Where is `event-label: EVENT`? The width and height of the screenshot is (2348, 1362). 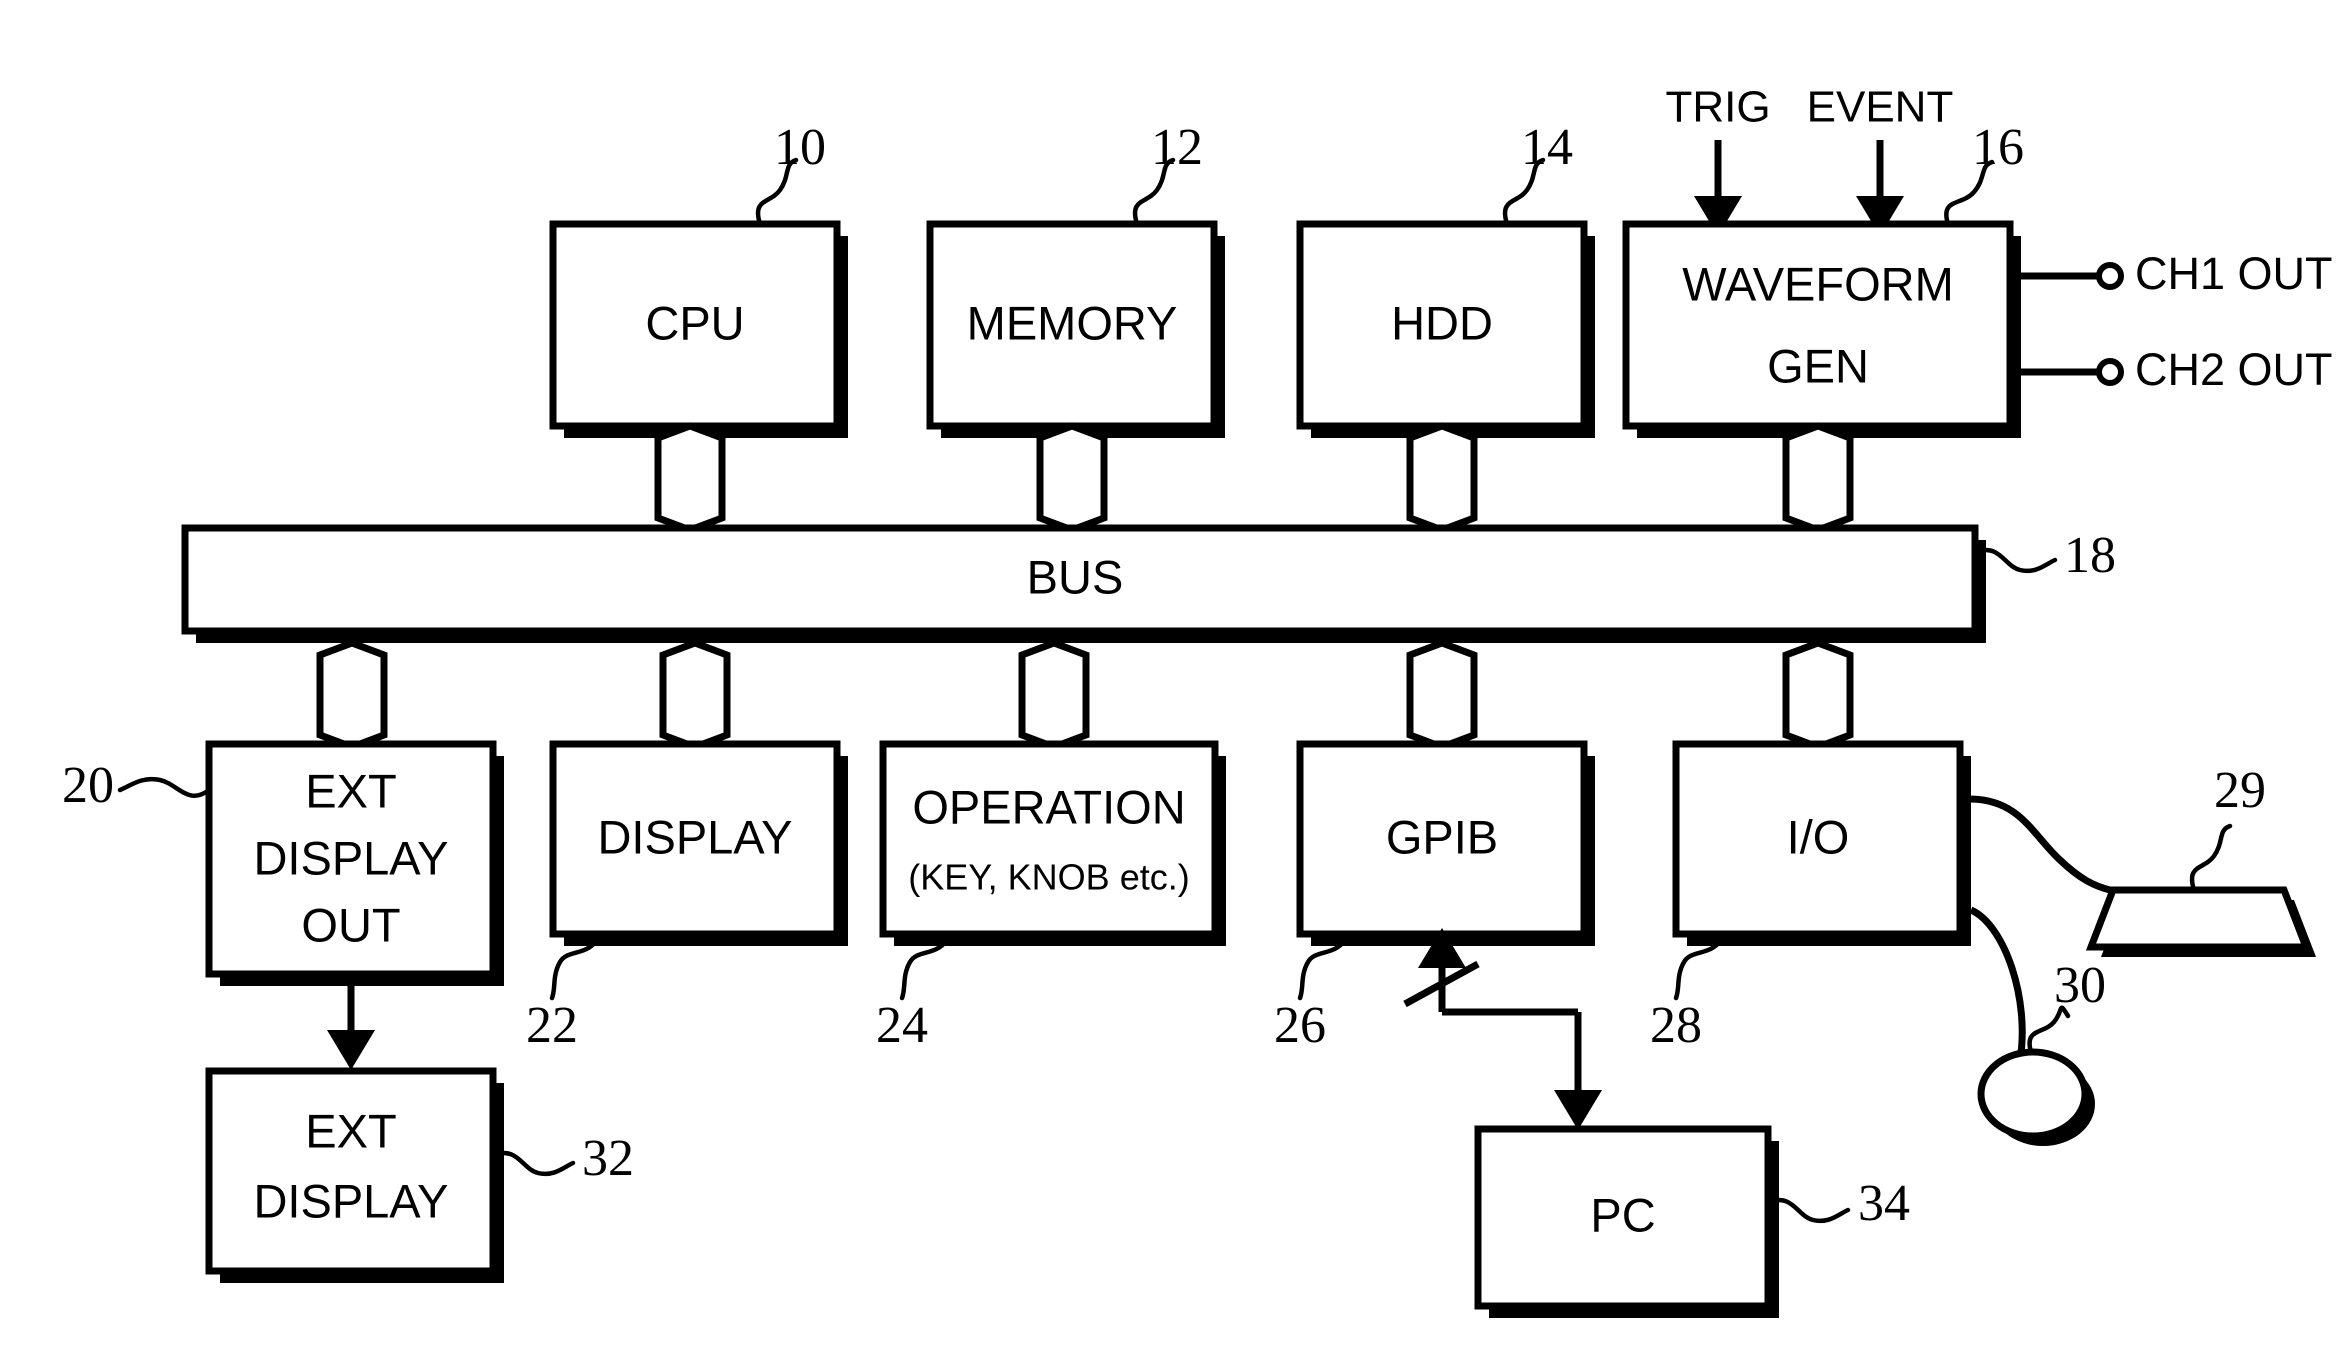
event-label: EVENT is located at coordinates (1880, 107).